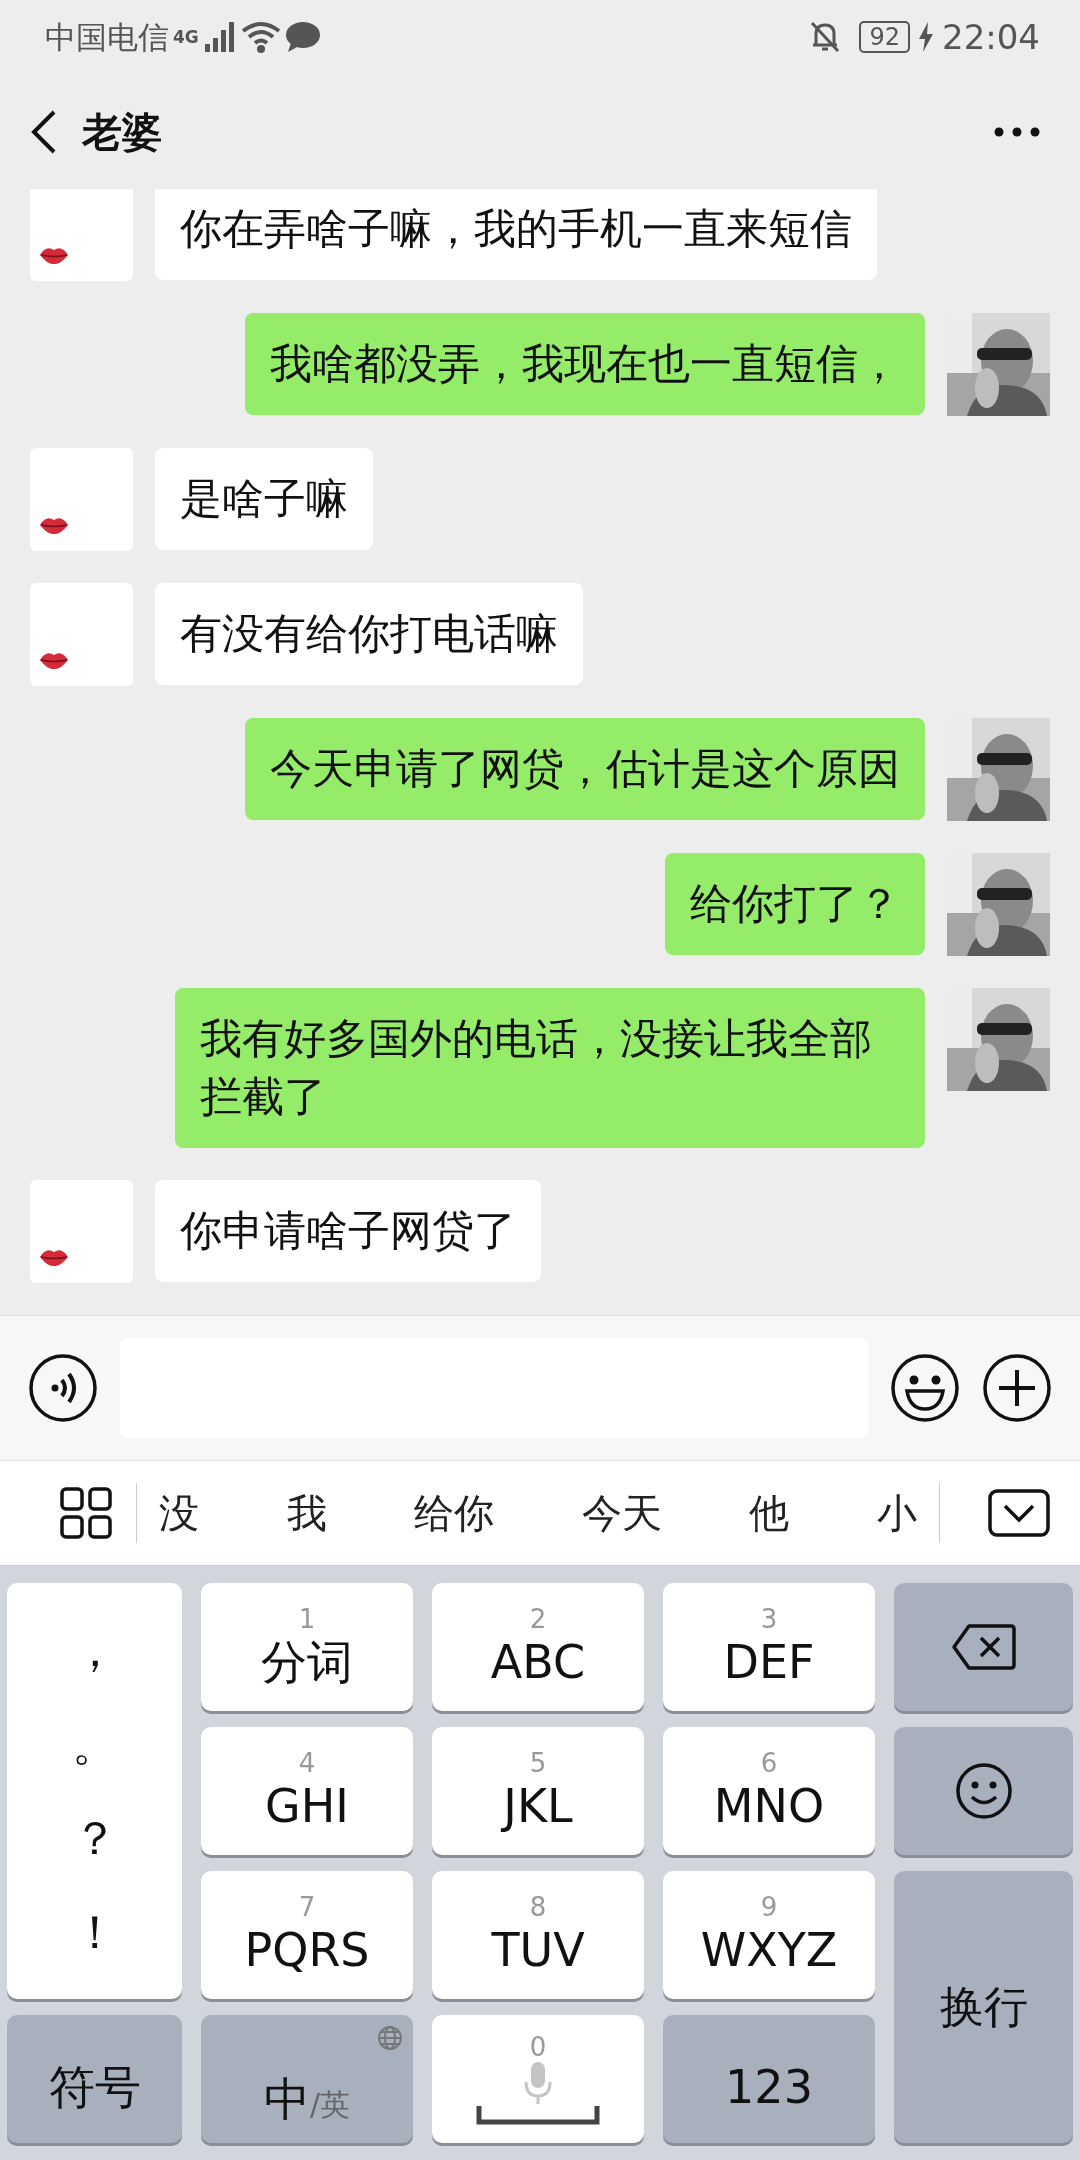  What do you see at coordinates (307, 1647) in the screenshot?
I see `letter-key: 1 分词` at bounding box center [307, 1647].